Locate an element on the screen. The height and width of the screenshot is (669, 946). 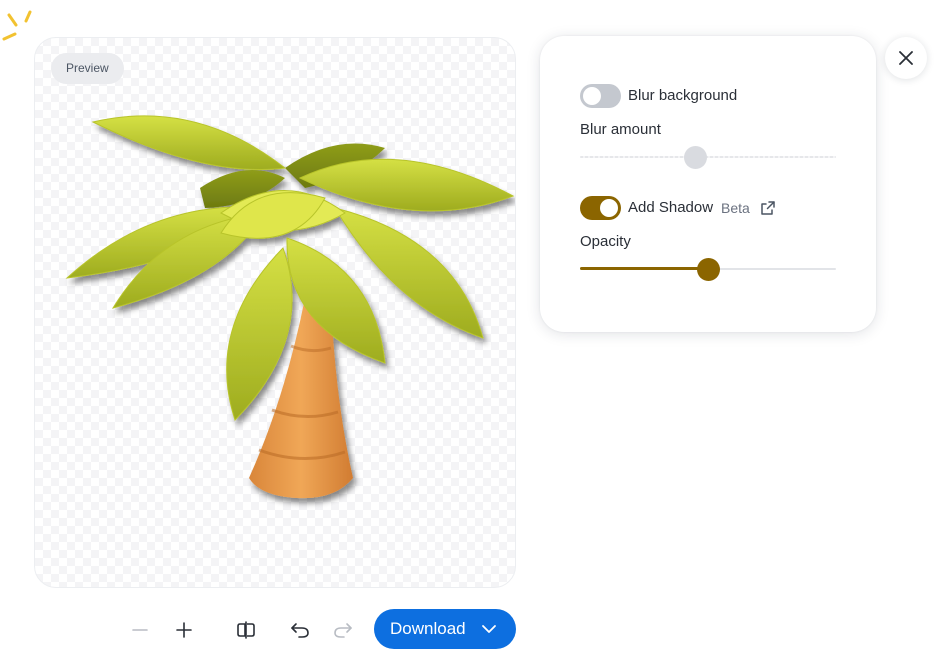
opacity-slider is located at coordinates (708, 269).